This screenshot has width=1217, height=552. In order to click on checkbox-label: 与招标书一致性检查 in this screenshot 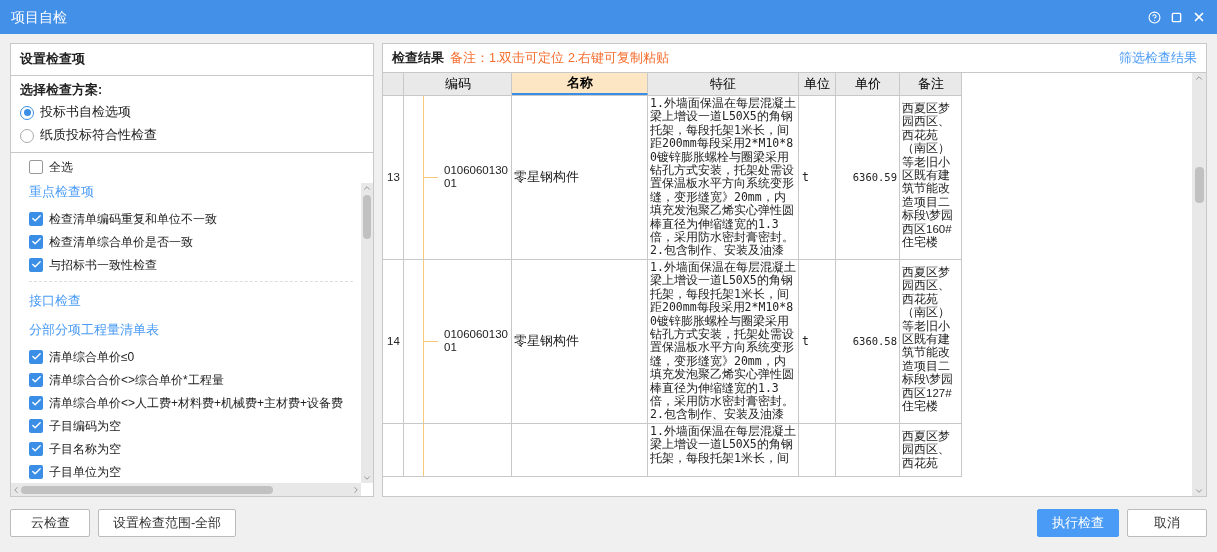, I will do `click(103, 265)`.